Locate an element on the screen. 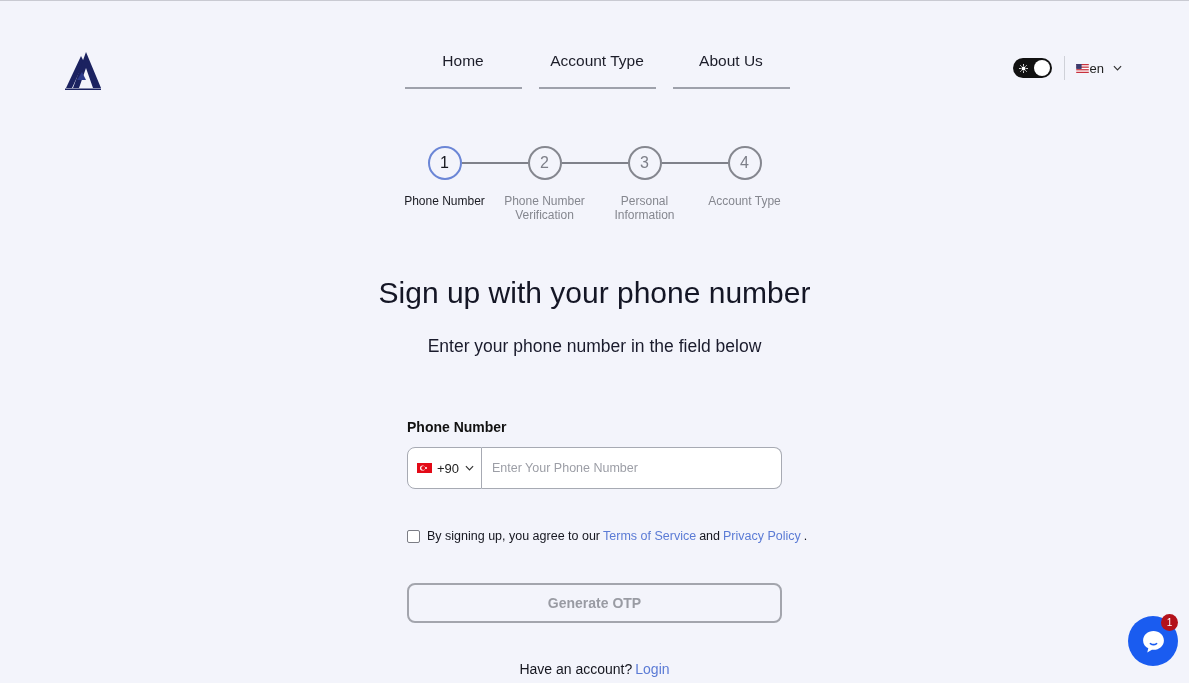 Image resolution: width=1189 pixels, height=683 pixels. checkbox is located at coordinates (413, 536).